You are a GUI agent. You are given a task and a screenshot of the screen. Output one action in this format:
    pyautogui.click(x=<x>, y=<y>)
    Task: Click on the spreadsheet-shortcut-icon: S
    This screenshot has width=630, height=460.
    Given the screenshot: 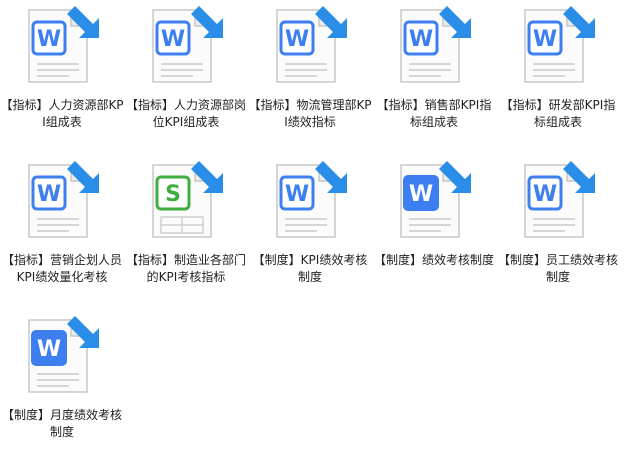 What is the action you would take?
    pyautogui.click(x=183, y=203)
    